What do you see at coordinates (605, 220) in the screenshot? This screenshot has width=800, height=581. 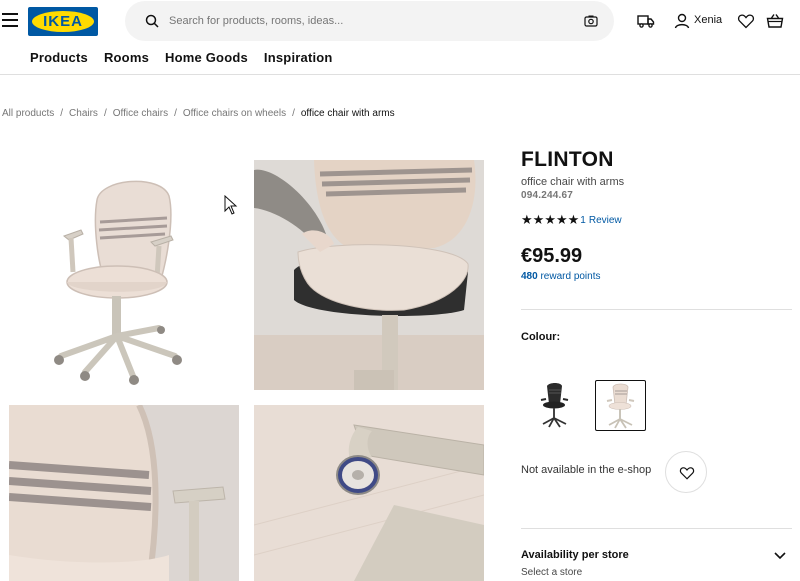 I see `review-link: Review` at bounding box center [605, 220].